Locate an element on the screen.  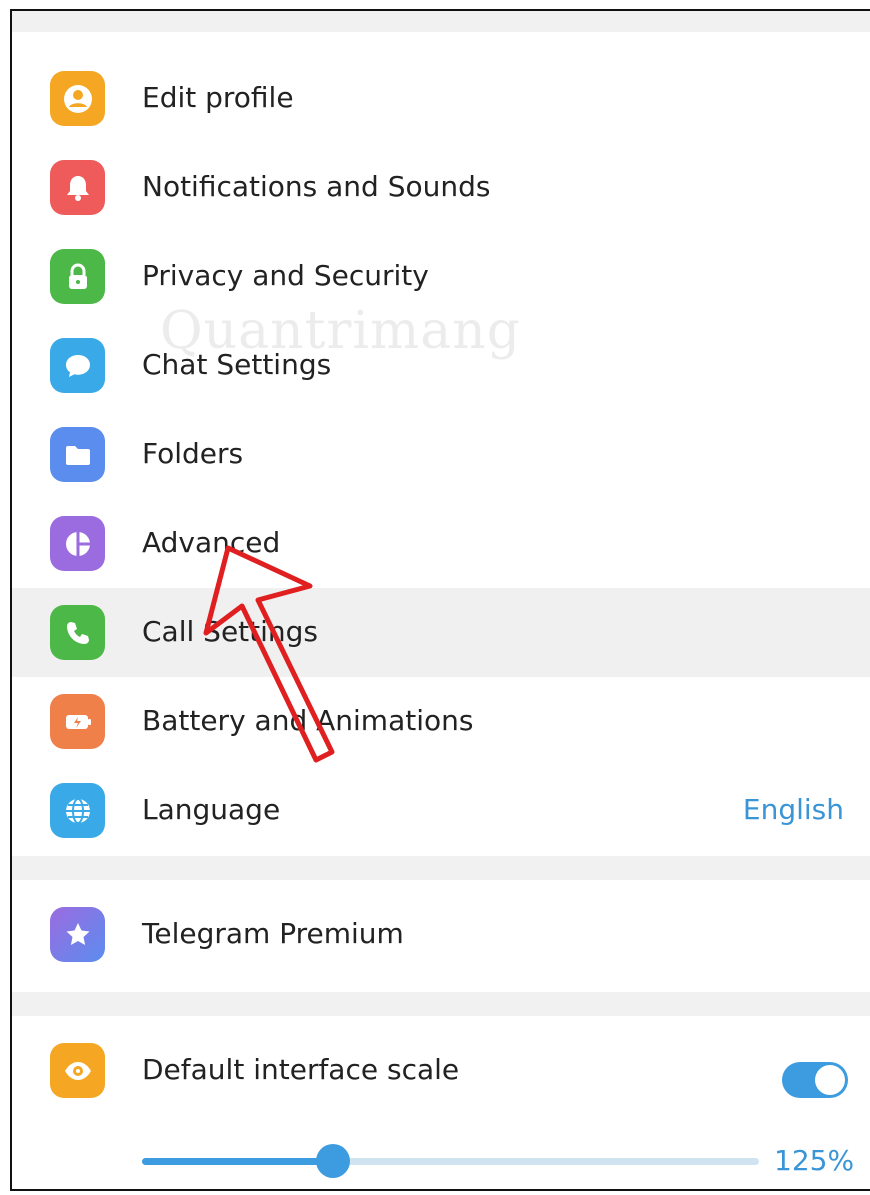
menu-item-label: Edit profile is located at coordinates (218, 97).